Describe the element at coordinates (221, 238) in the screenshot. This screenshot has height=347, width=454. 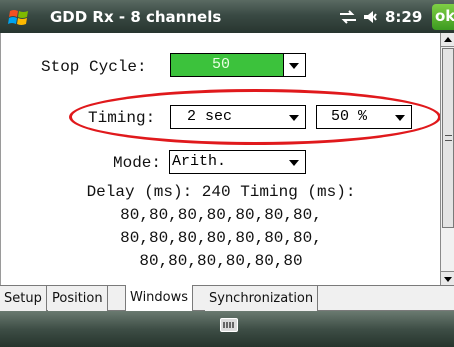
I see `timing-values-line-2: 80,80,80,80,80,80,80,` at that location.